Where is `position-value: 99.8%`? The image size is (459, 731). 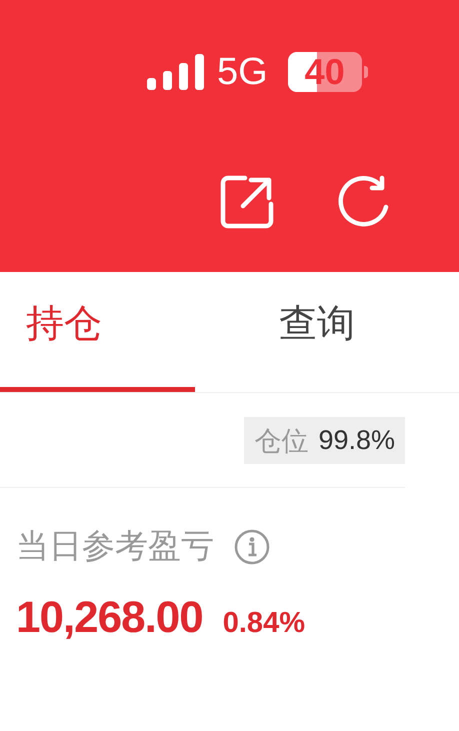 position-value: 99.8% is located at coordinates (356, 440).